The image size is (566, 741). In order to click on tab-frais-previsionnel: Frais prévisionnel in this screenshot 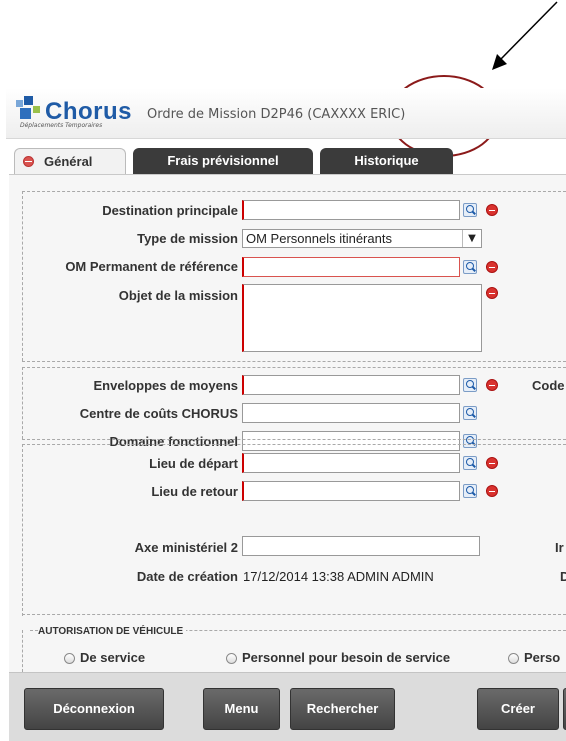, I will do `click(223, 161)`.